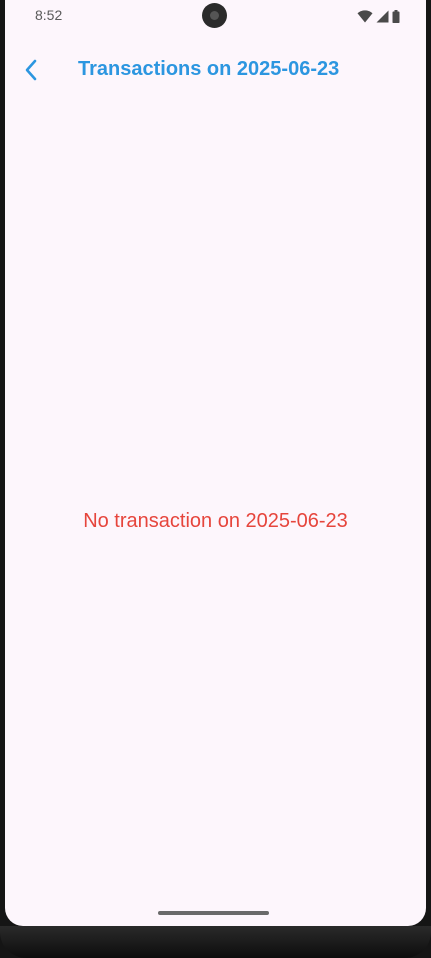 The height and width of the screenshot is (958, 431). Describe the element at coordinates (213, 913) in the screenshot. I see `home-indicator` at that location.